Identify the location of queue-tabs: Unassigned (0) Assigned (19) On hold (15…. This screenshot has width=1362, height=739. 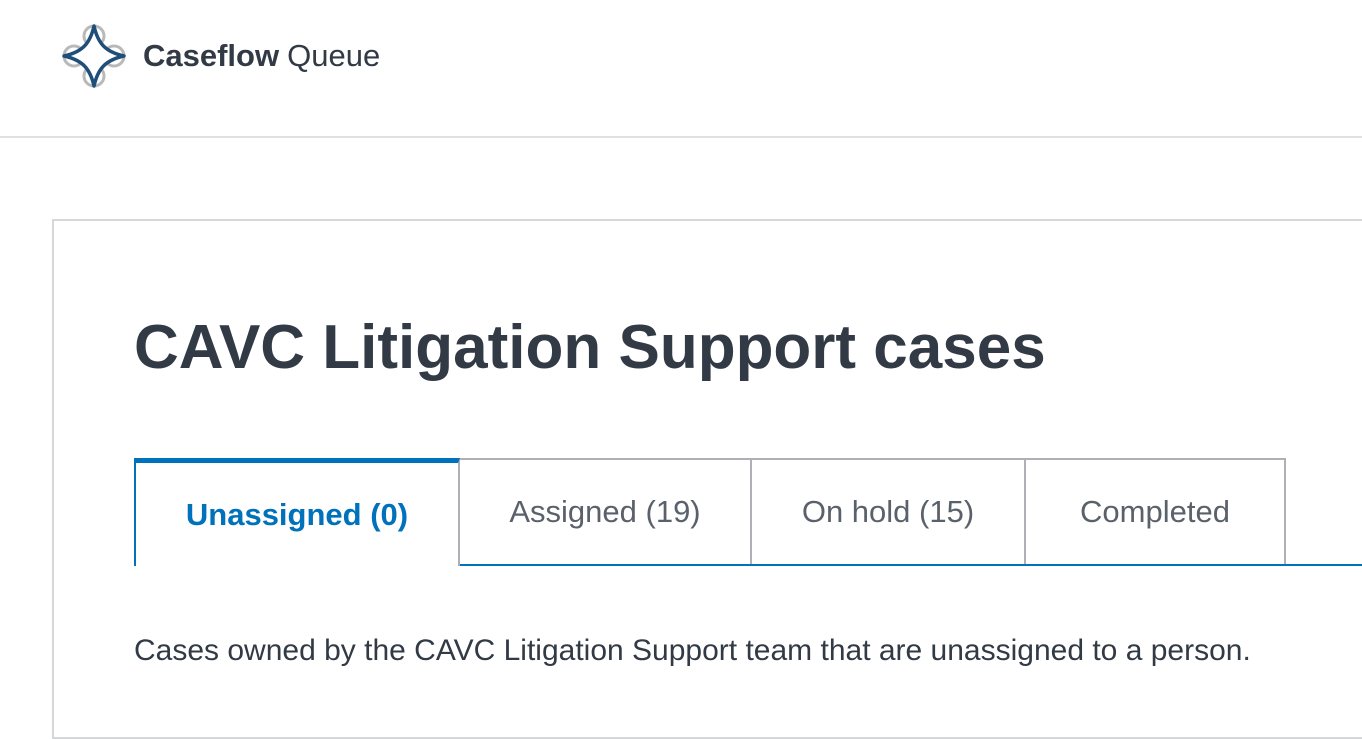
(748, 512).